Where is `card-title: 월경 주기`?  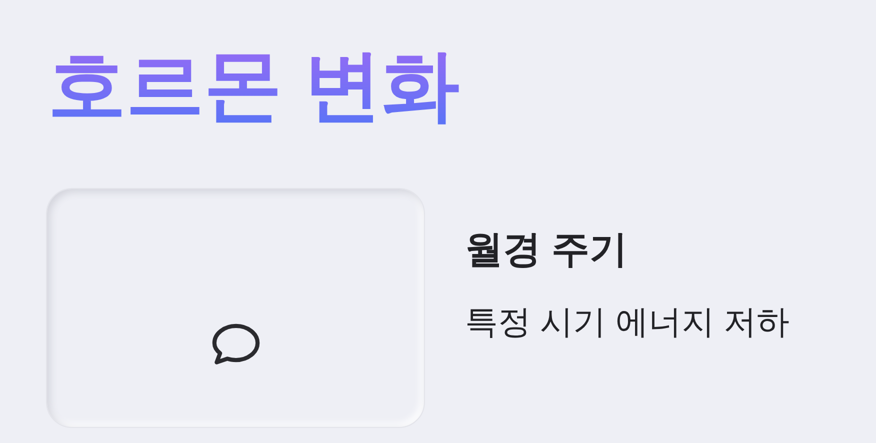 card-title: 월경 주기 is located at coordinates (547, 250).